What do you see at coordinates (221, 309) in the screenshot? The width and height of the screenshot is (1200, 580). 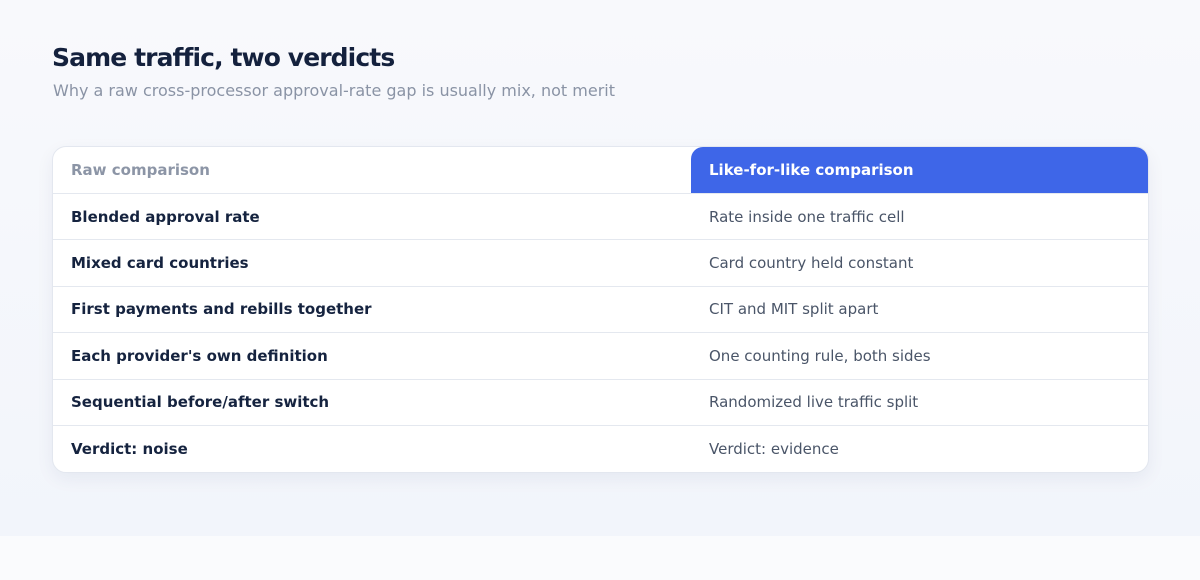 I see `raw-cell: First payments and rebills together` at bounding box center [221, 309].